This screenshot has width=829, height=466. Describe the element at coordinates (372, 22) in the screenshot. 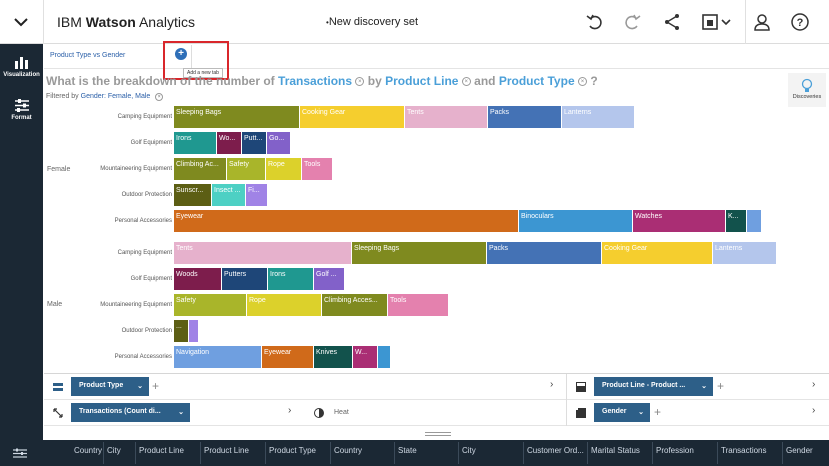

I see `document-title: •New discovery set` at that location.